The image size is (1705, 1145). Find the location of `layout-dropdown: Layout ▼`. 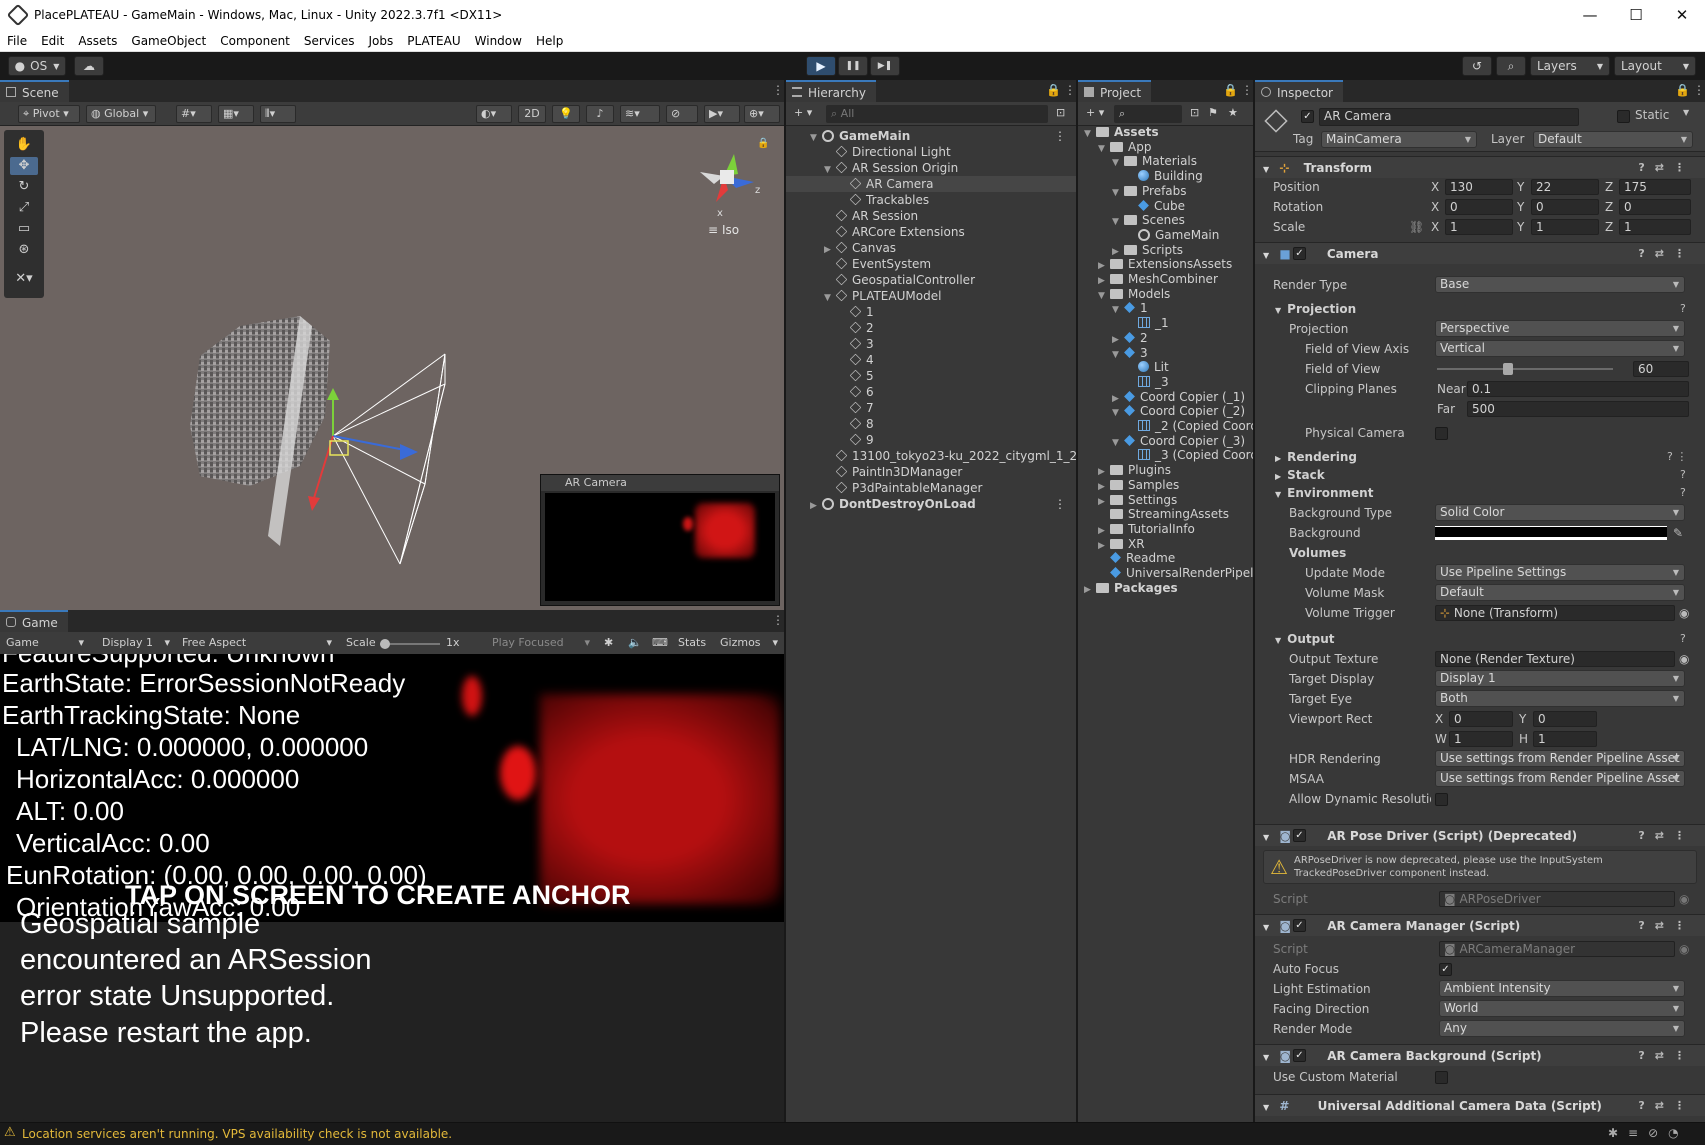

layout-dropdown: Layout ▼ is located at coordinates (1655, 66).